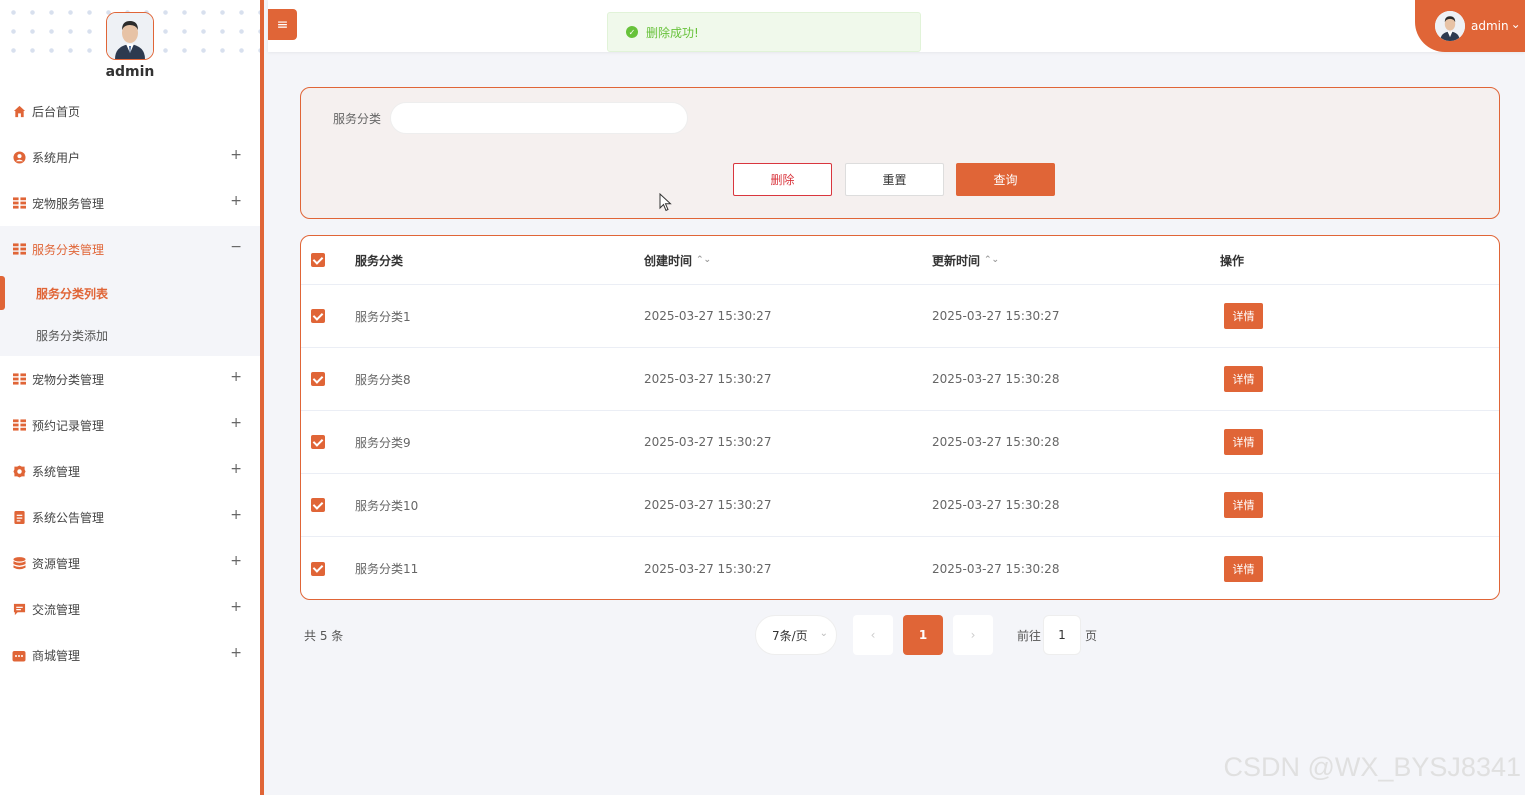 The height and width of the screenshot is (795, 1525). Describe the element at coordinates (383, 316) in the screenshot. I see `cell-category: 服务分类1` at that location.